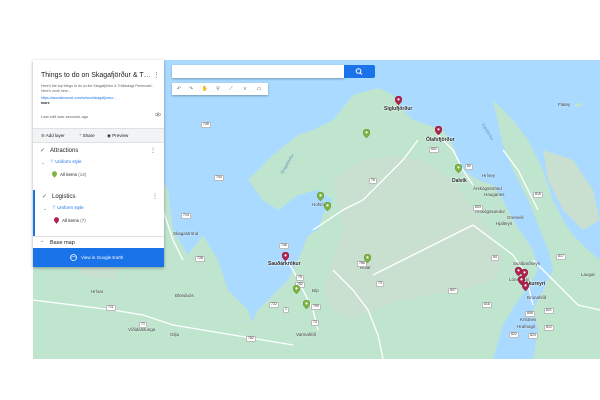 This screenshot has height=400, width=600. I want to click on search-box, so click(258, 71).